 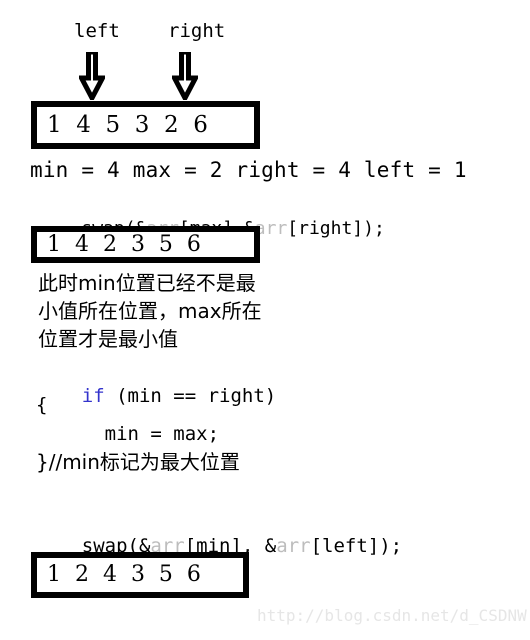 What do you see at coordinates (42, 405) in the screenshot?
I see `code-line-open-brace: {` at bounding box center [42, 405].